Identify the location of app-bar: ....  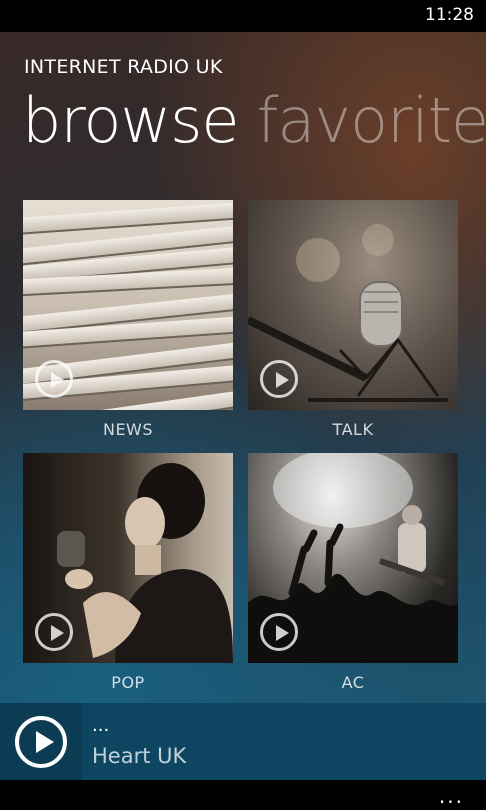
(243, 795).